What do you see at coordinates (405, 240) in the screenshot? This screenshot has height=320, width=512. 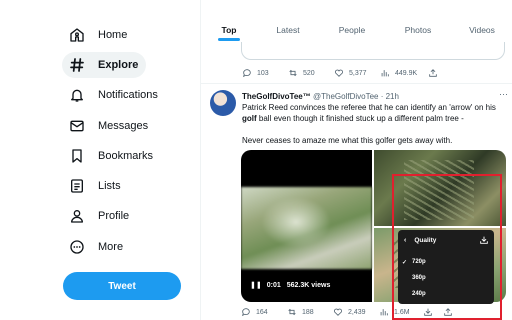 I see `back-chevron-icon: ‹` at bounding box center [405, 240].